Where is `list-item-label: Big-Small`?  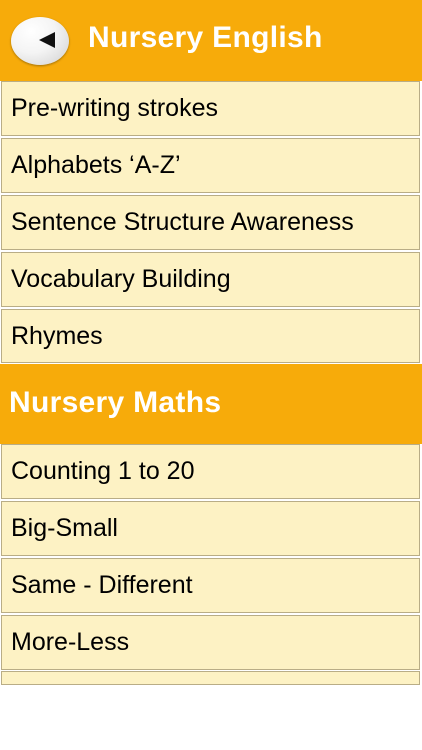 list-item-label: Big-Small is located at coordinates (64, 528).